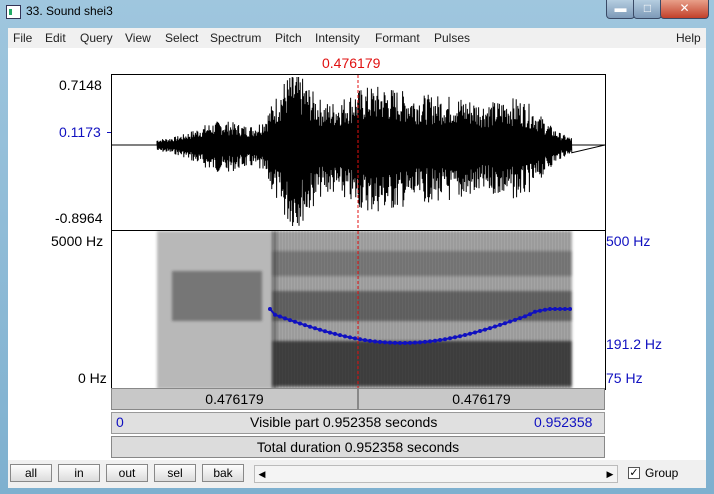 The image size is (714, 494). I want to click on bottom-toolbar: all in out sel bak ◀ ▶ ✓ Group, so click(357, 474).